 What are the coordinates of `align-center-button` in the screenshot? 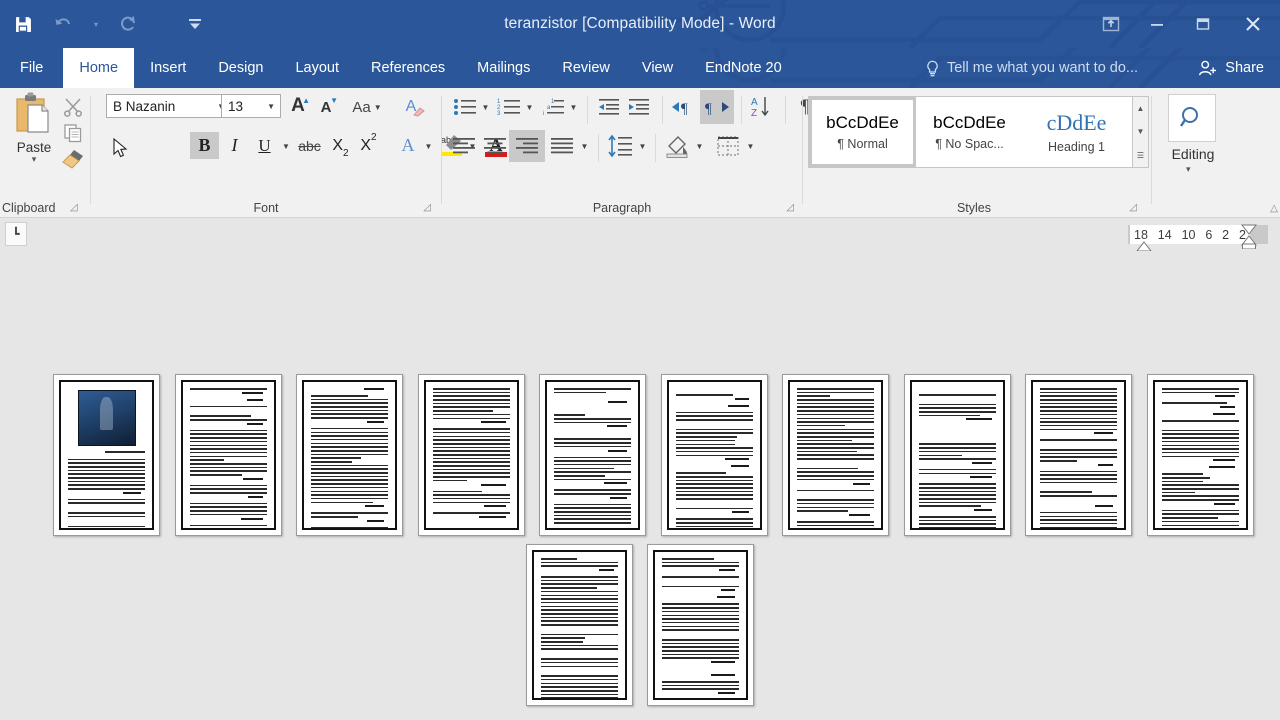 It's located at (495, 146).